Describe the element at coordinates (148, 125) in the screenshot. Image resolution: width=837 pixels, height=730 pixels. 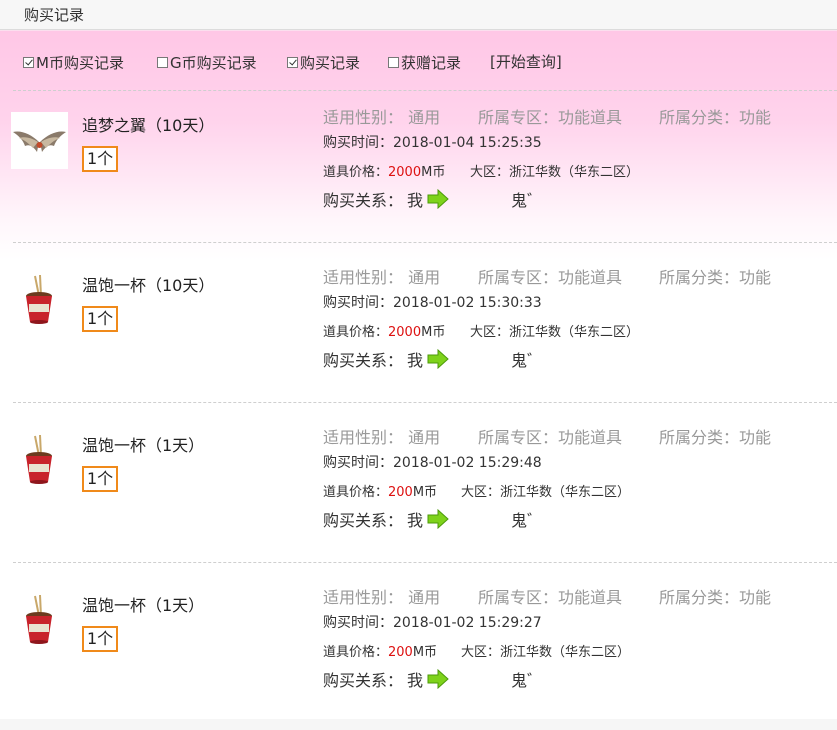
I see `item-name: 追梦之翼（10天）` at that location.